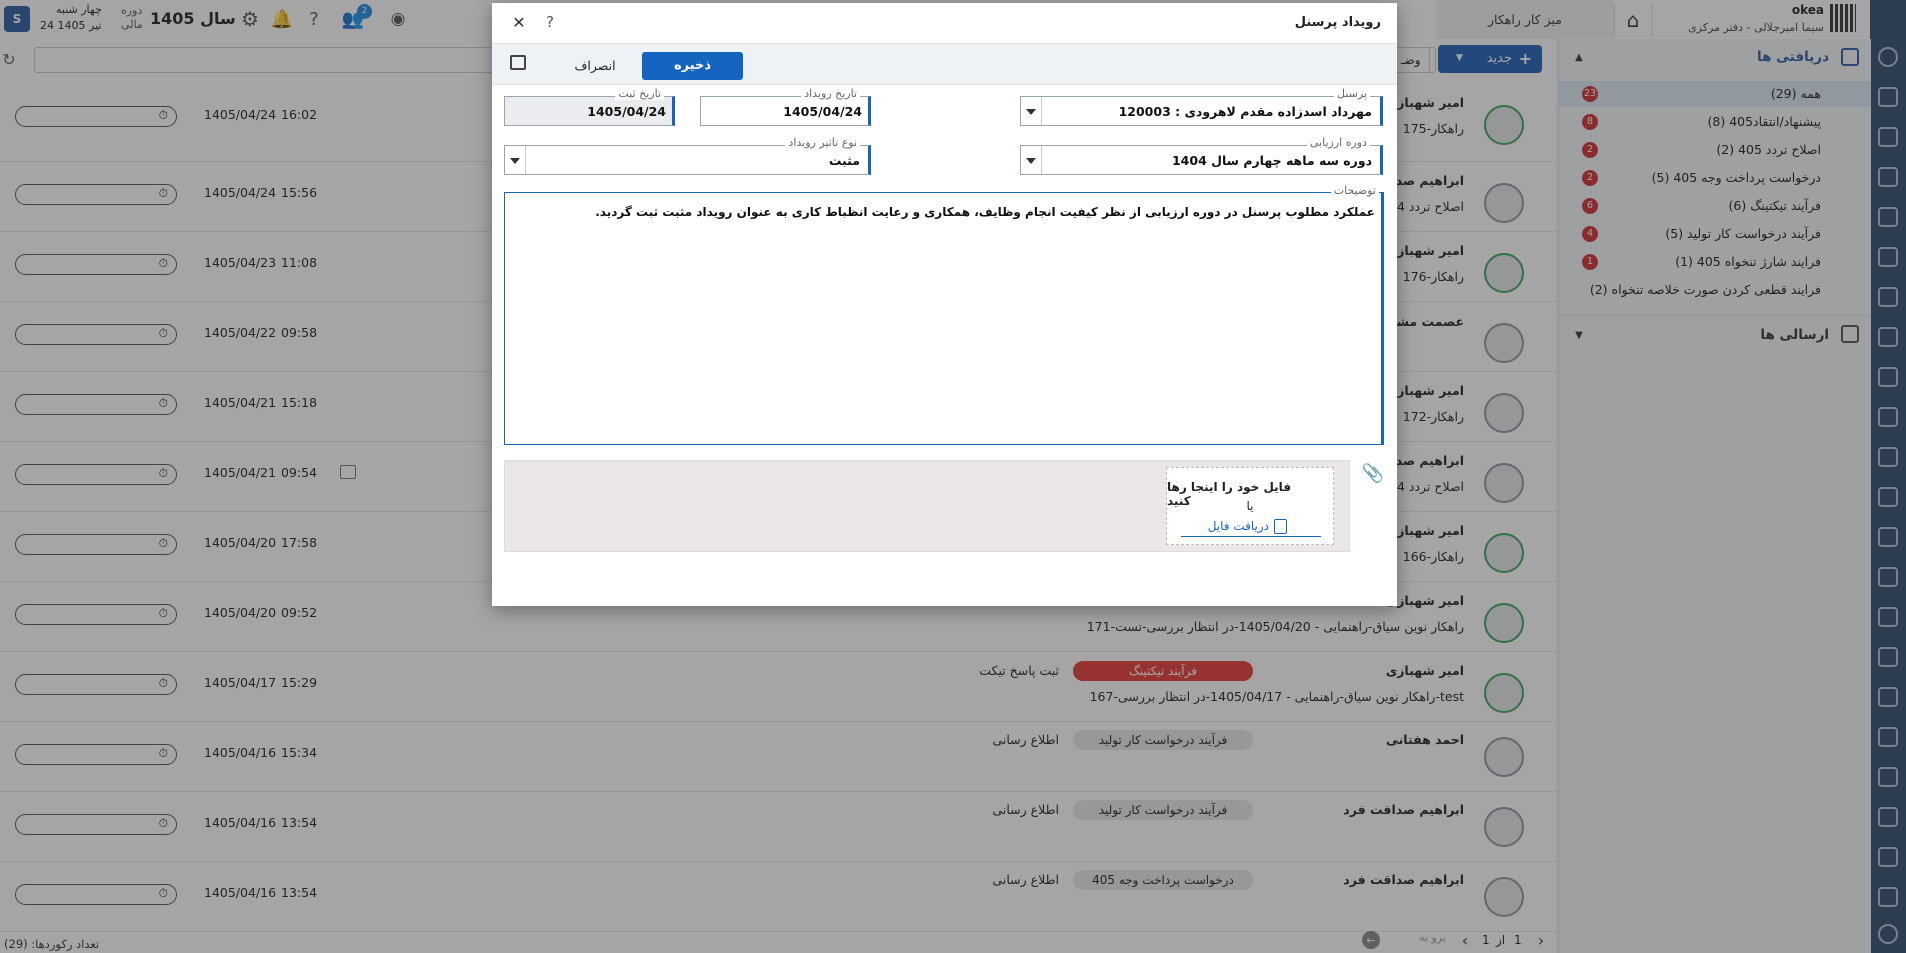 This screenshot has height=953, width=1906. Describe the element at coordinates (550, 22) in the screenshot. I see `help-icon: ?` at that location.